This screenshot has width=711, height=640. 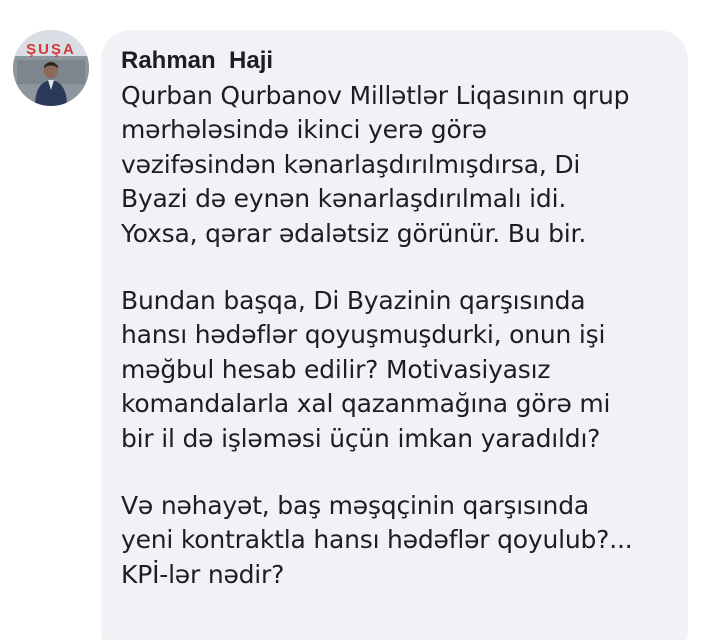 What do you see at coordinates (375, 95) in the screenshot?
I see `comment-line: Qurban Qurbanov Millətlər Liqasının qrup` at bounding box center [375, 95].